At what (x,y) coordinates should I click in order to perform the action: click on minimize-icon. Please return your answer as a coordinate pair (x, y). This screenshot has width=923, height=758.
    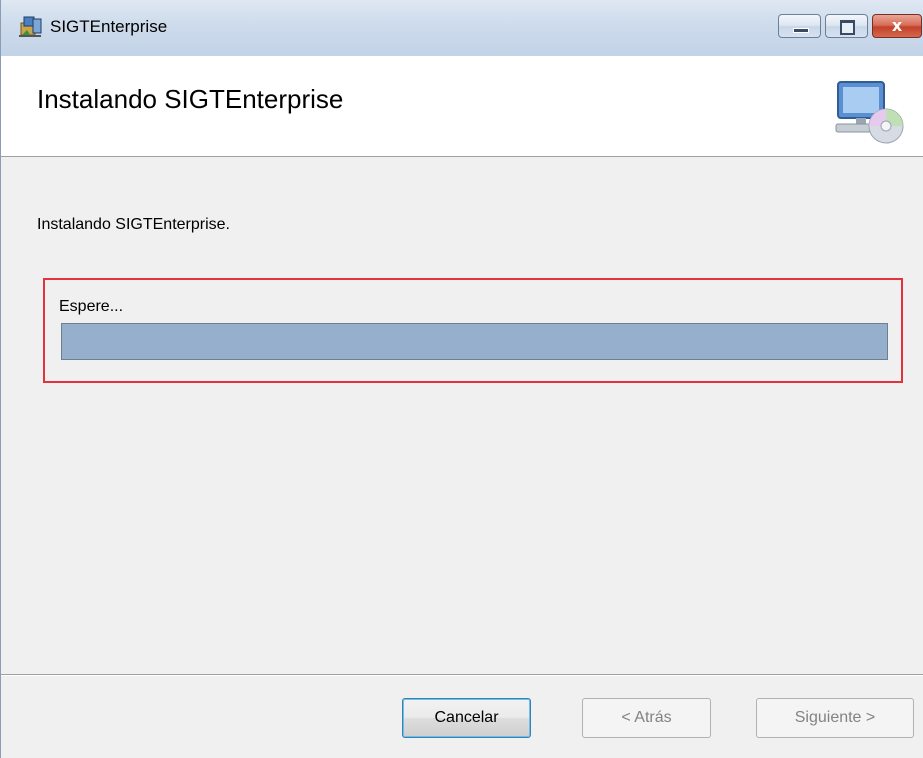
    Looking at the image, I should click on (801, 30).